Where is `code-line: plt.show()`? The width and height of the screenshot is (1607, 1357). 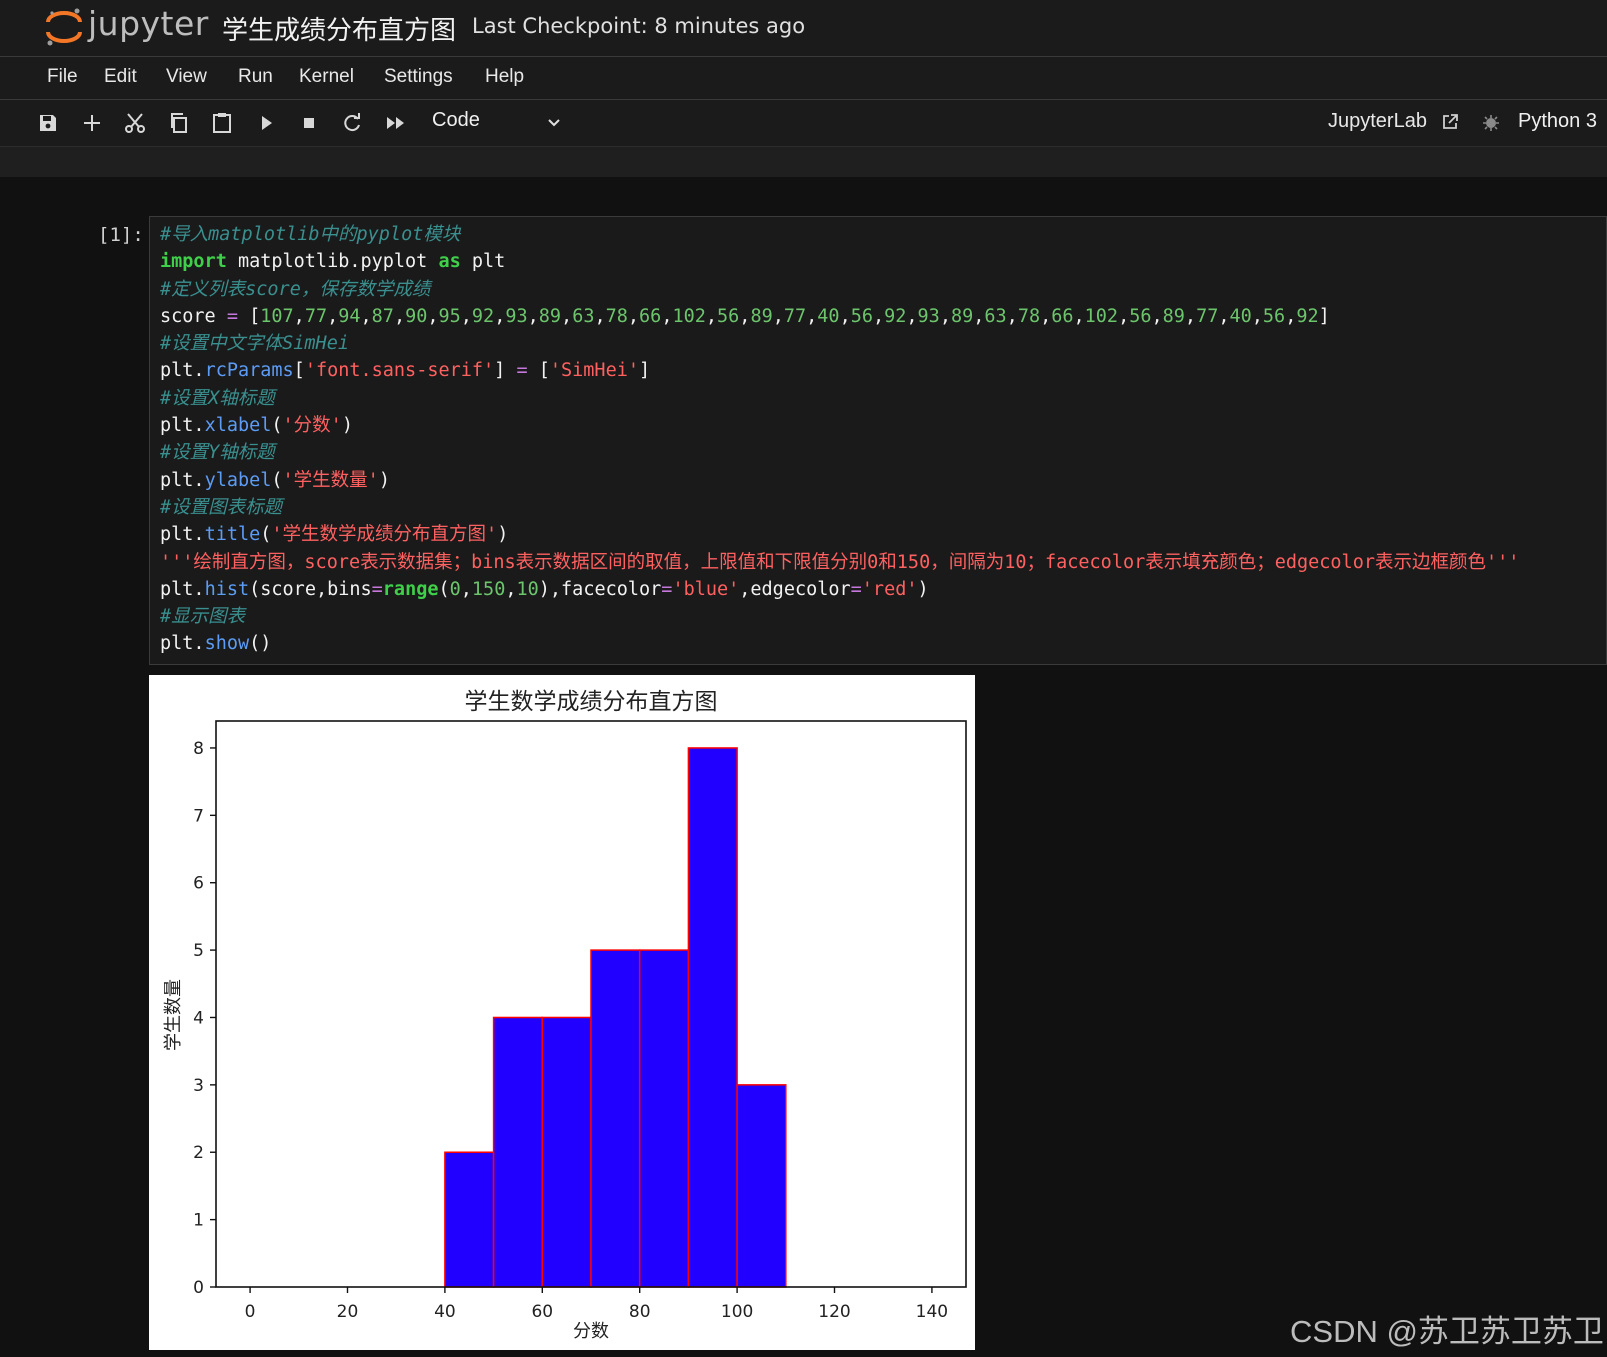 code-line: plt.show() is located at coordinates (878, 643).